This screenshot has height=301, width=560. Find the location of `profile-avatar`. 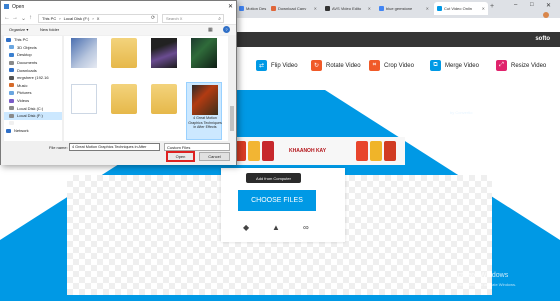

profile-avatar is located at coordinates (546, 15).